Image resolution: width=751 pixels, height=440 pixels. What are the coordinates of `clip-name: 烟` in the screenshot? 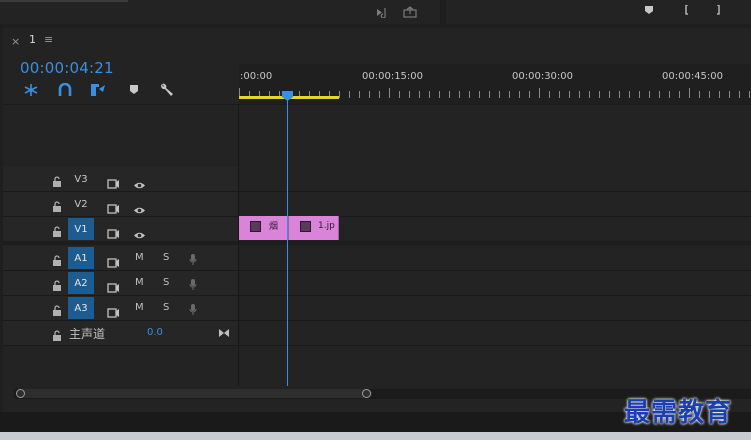 It's located at (274, 227).